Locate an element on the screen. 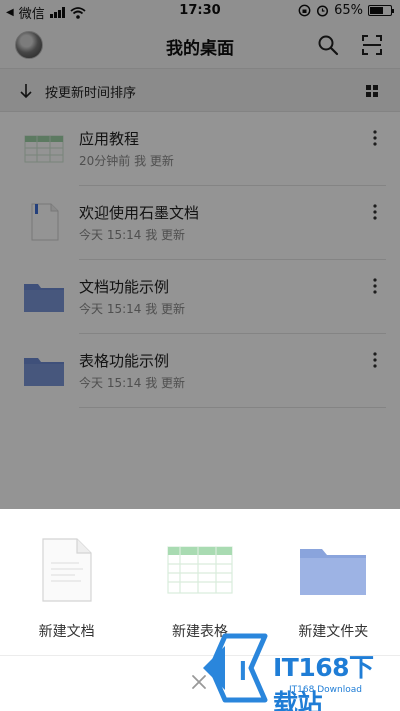  it168-logo-icon: I is located at coordinates (235, 668).